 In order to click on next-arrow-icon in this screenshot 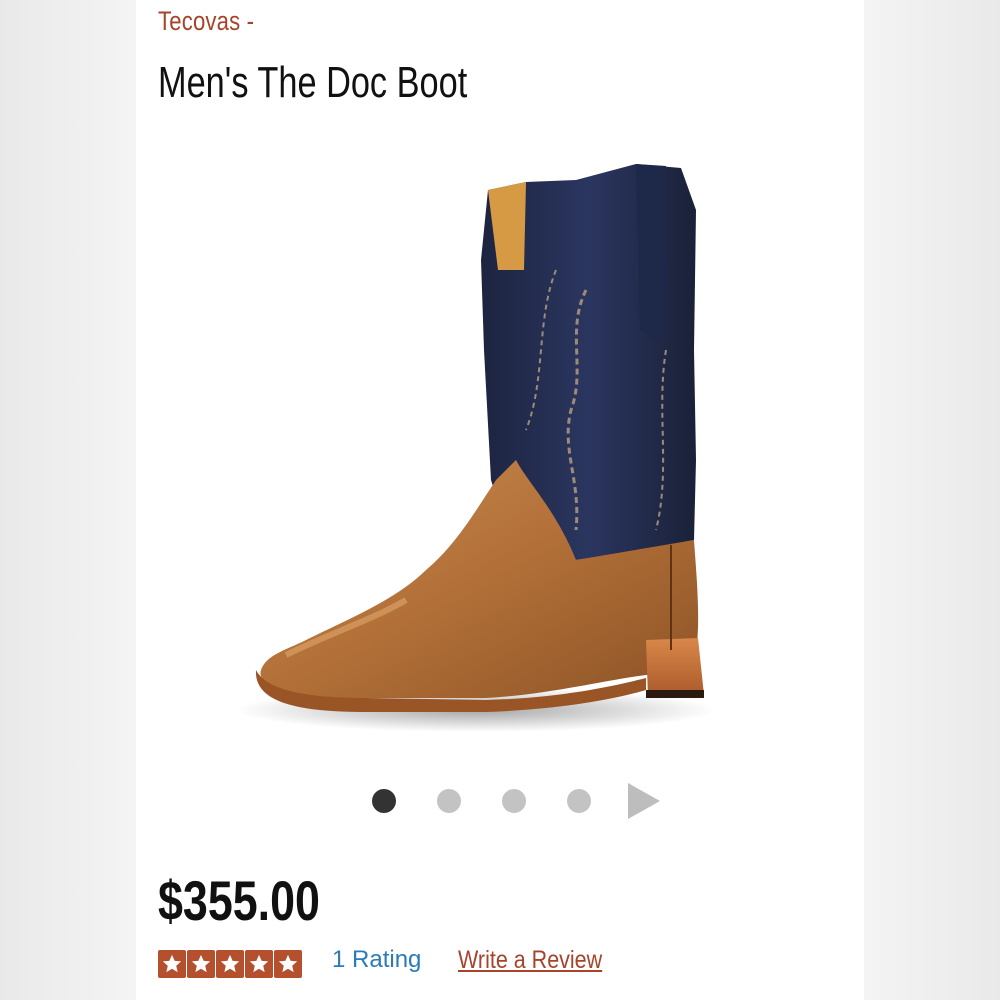, I will do `click(644, 801)`.